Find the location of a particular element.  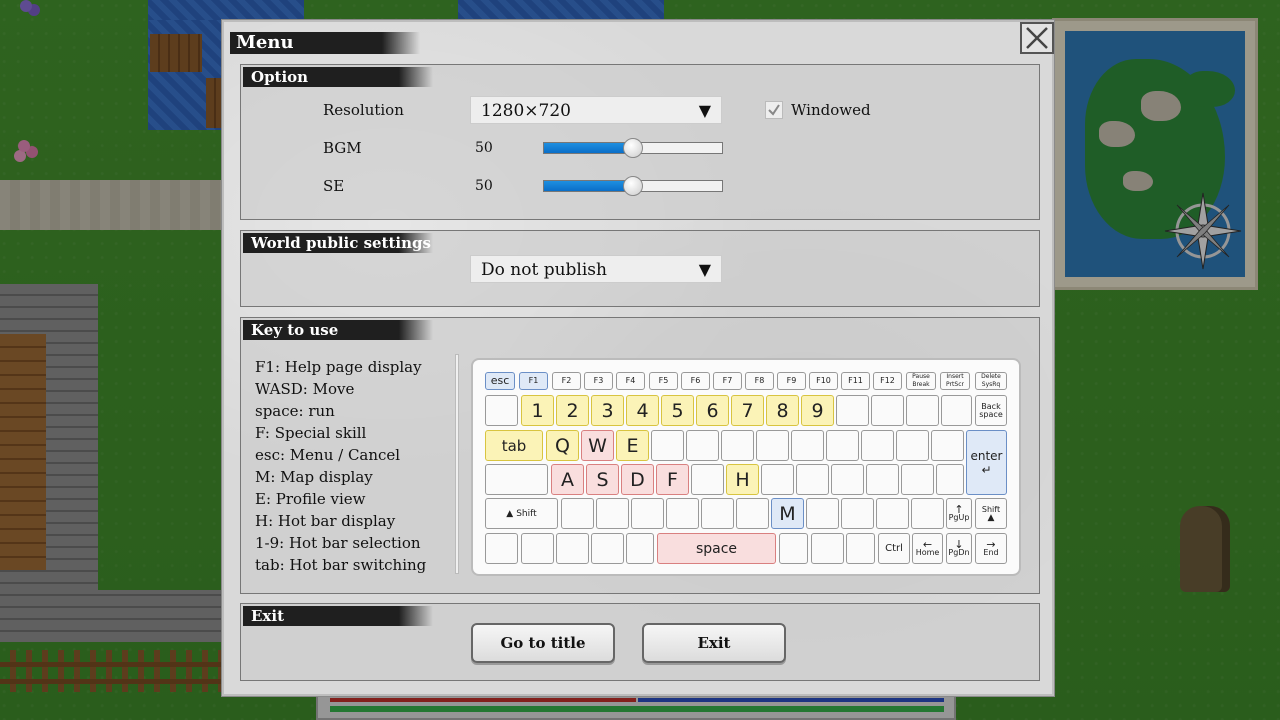

key-f7: F7 is located at coordinates (727, 381).